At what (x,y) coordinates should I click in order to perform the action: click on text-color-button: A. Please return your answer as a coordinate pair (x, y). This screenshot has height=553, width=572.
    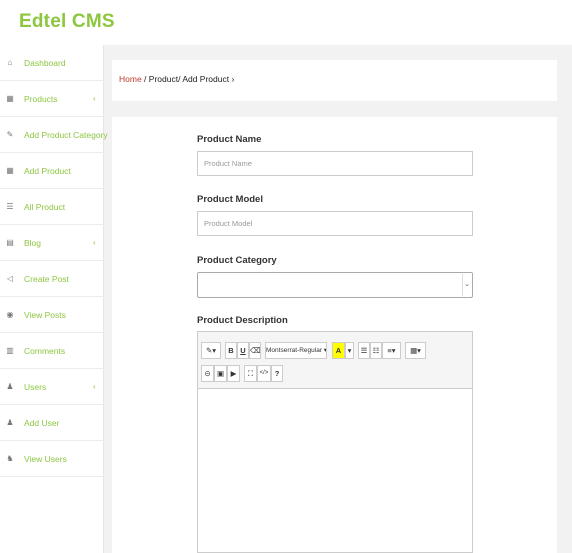
    Looking at the image, I should click on (338, 350).